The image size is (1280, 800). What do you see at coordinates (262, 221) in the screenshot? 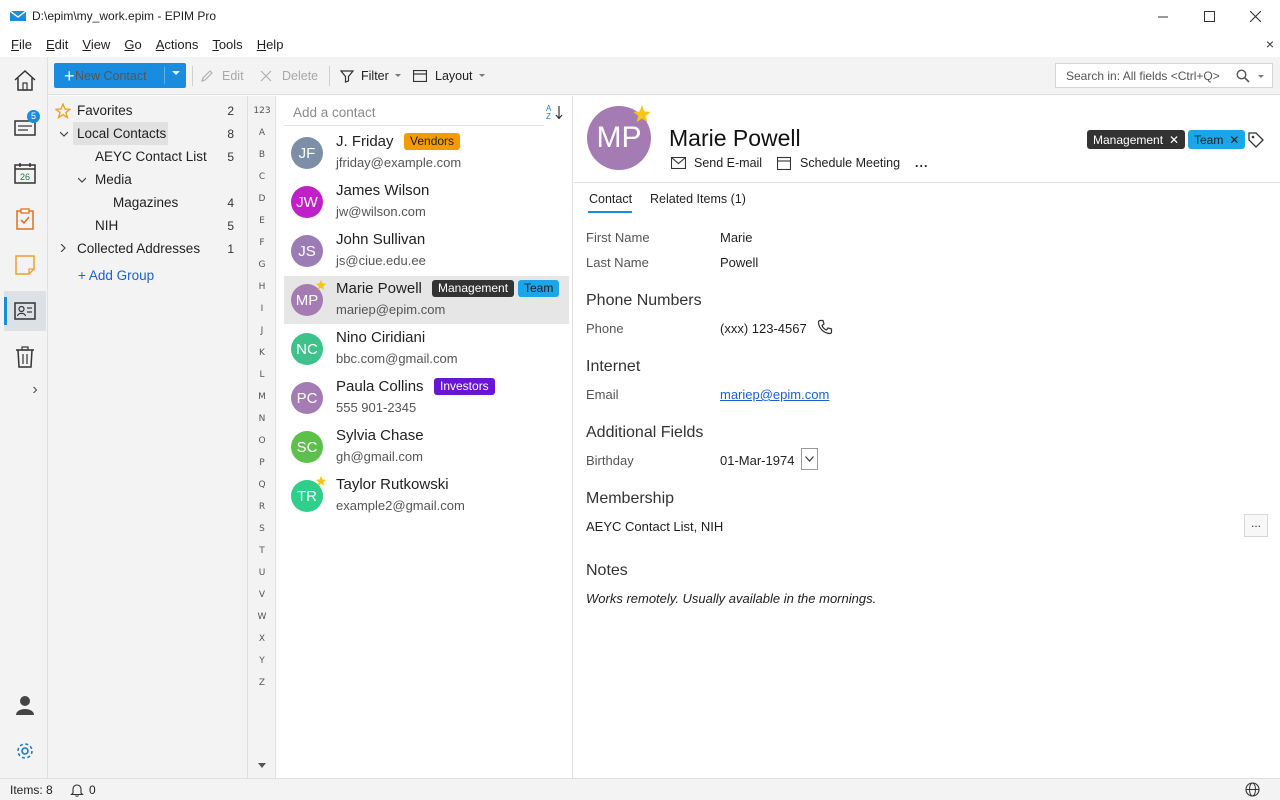
I see `alpha-index-letter: E` at bounding box center [262, 221].